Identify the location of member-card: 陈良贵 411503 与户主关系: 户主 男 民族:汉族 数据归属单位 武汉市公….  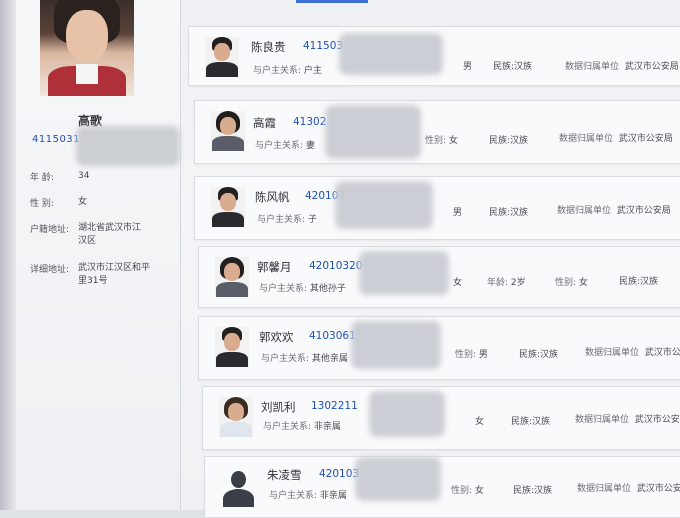
(434, 56).